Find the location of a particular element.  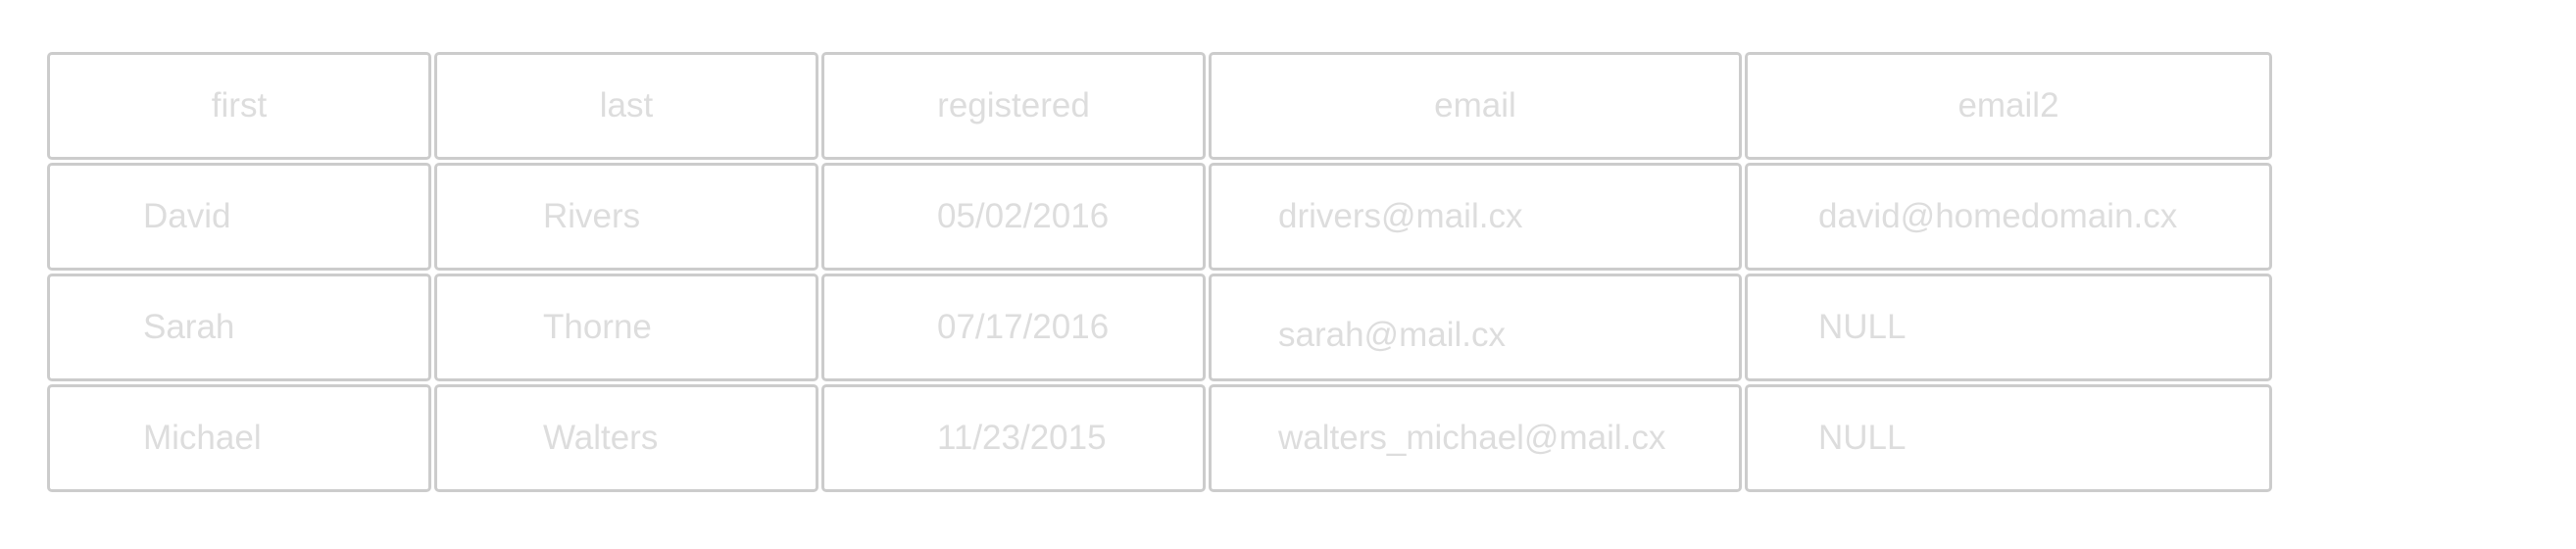

column-header-email: email is located at coordinates (1475, 106).